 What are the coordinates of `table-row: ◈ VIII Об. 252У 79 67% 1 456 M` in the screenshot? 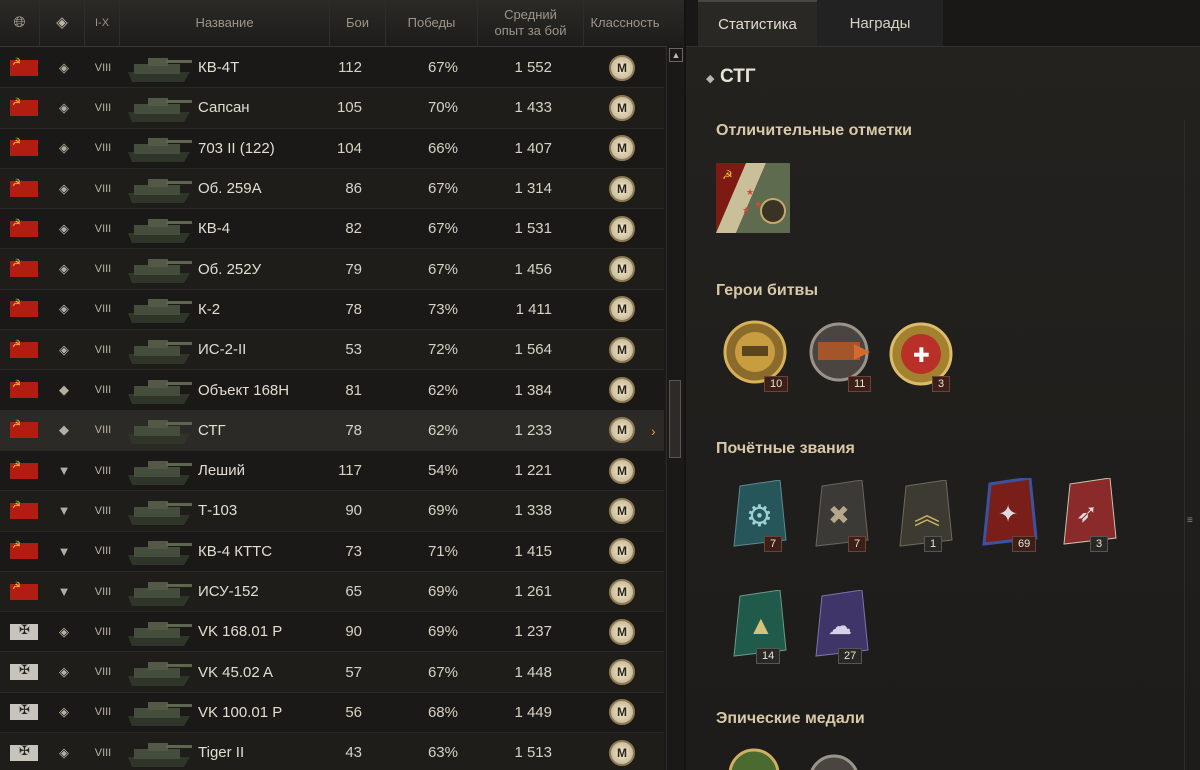 It's located at (332, 269).